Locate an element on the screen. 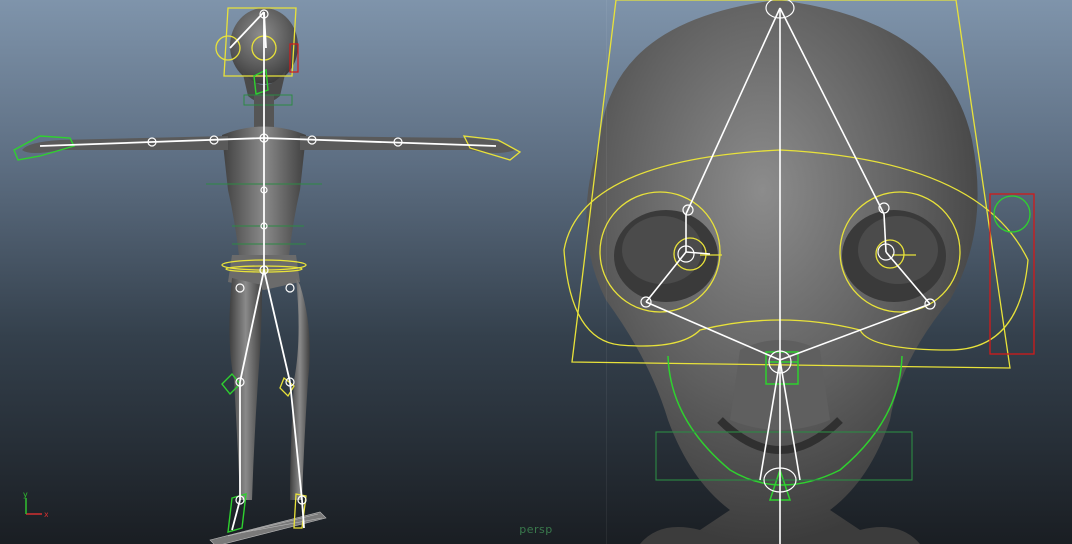 The image size is (1072, 544). axis-gizmo: x y is located at coordinates (35, 504).